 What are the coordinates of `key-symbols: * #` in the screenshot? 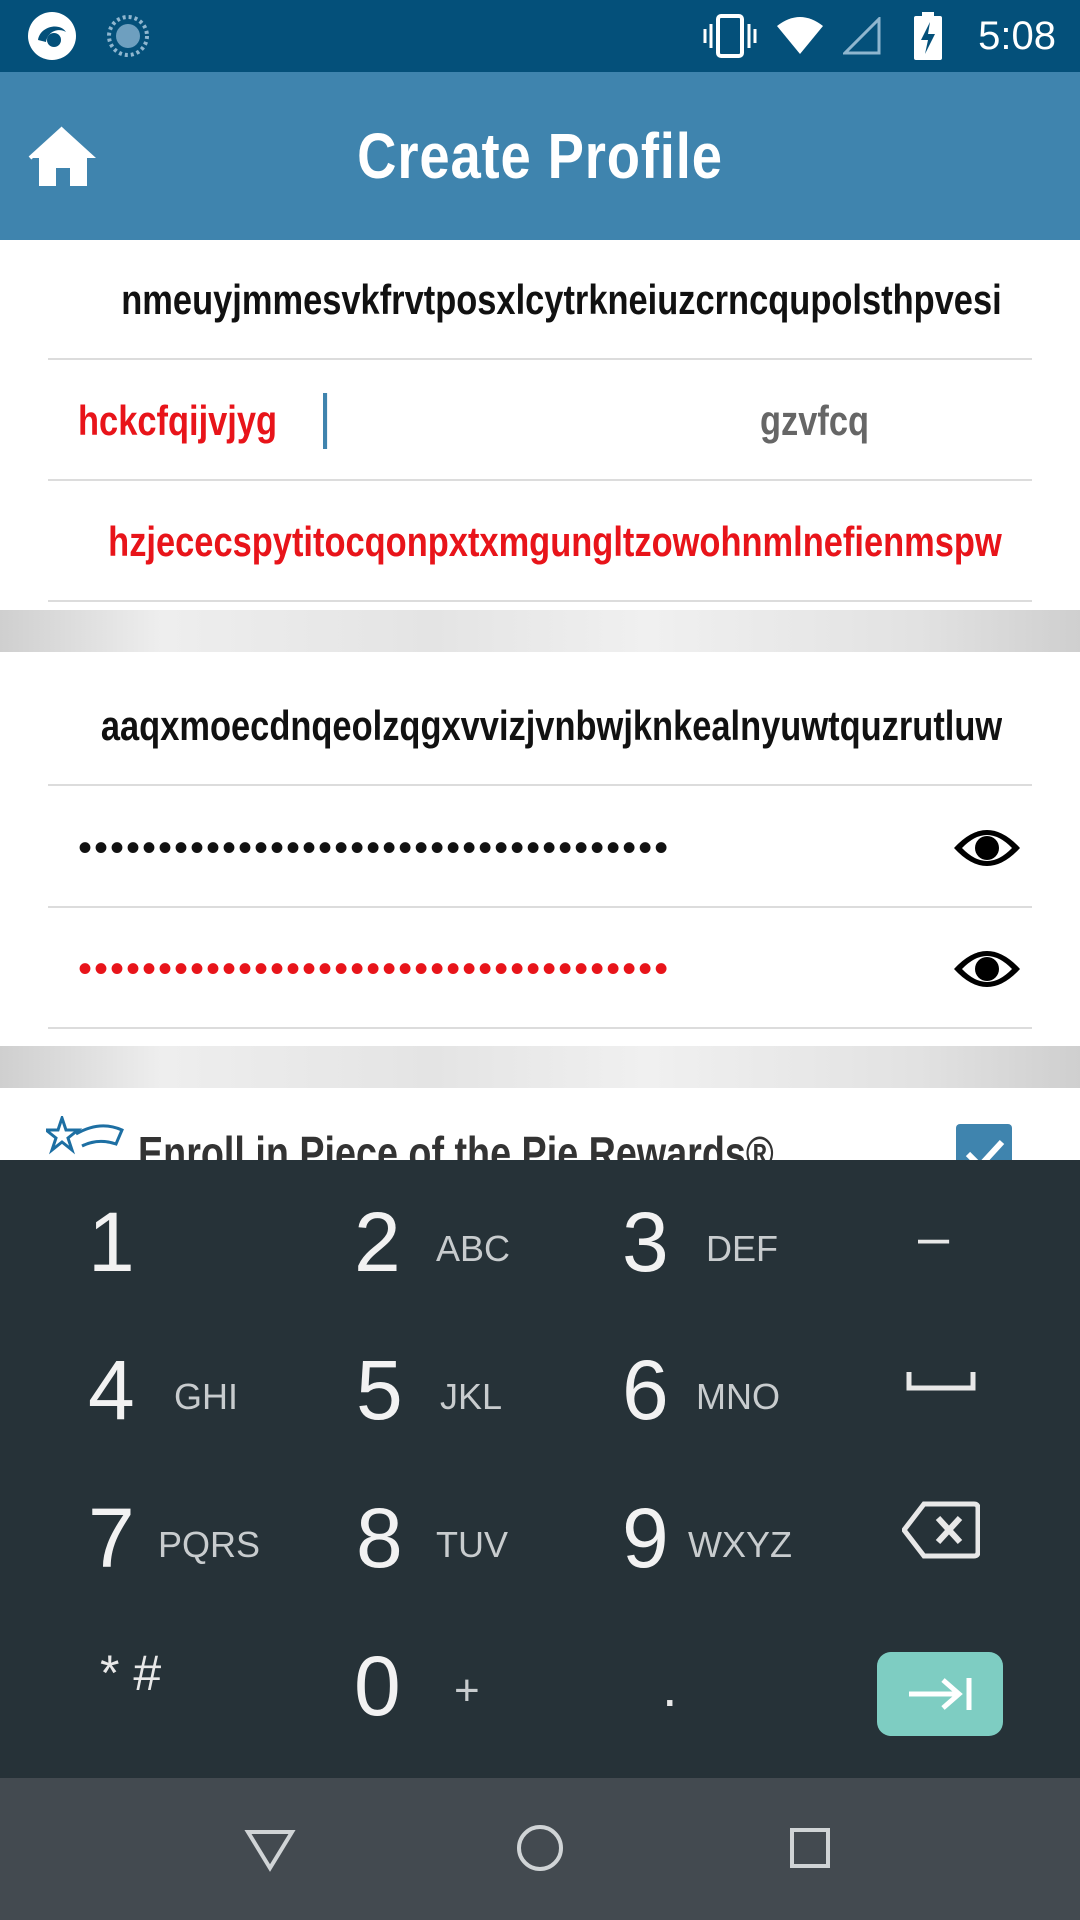 It's located at (135, 1678).